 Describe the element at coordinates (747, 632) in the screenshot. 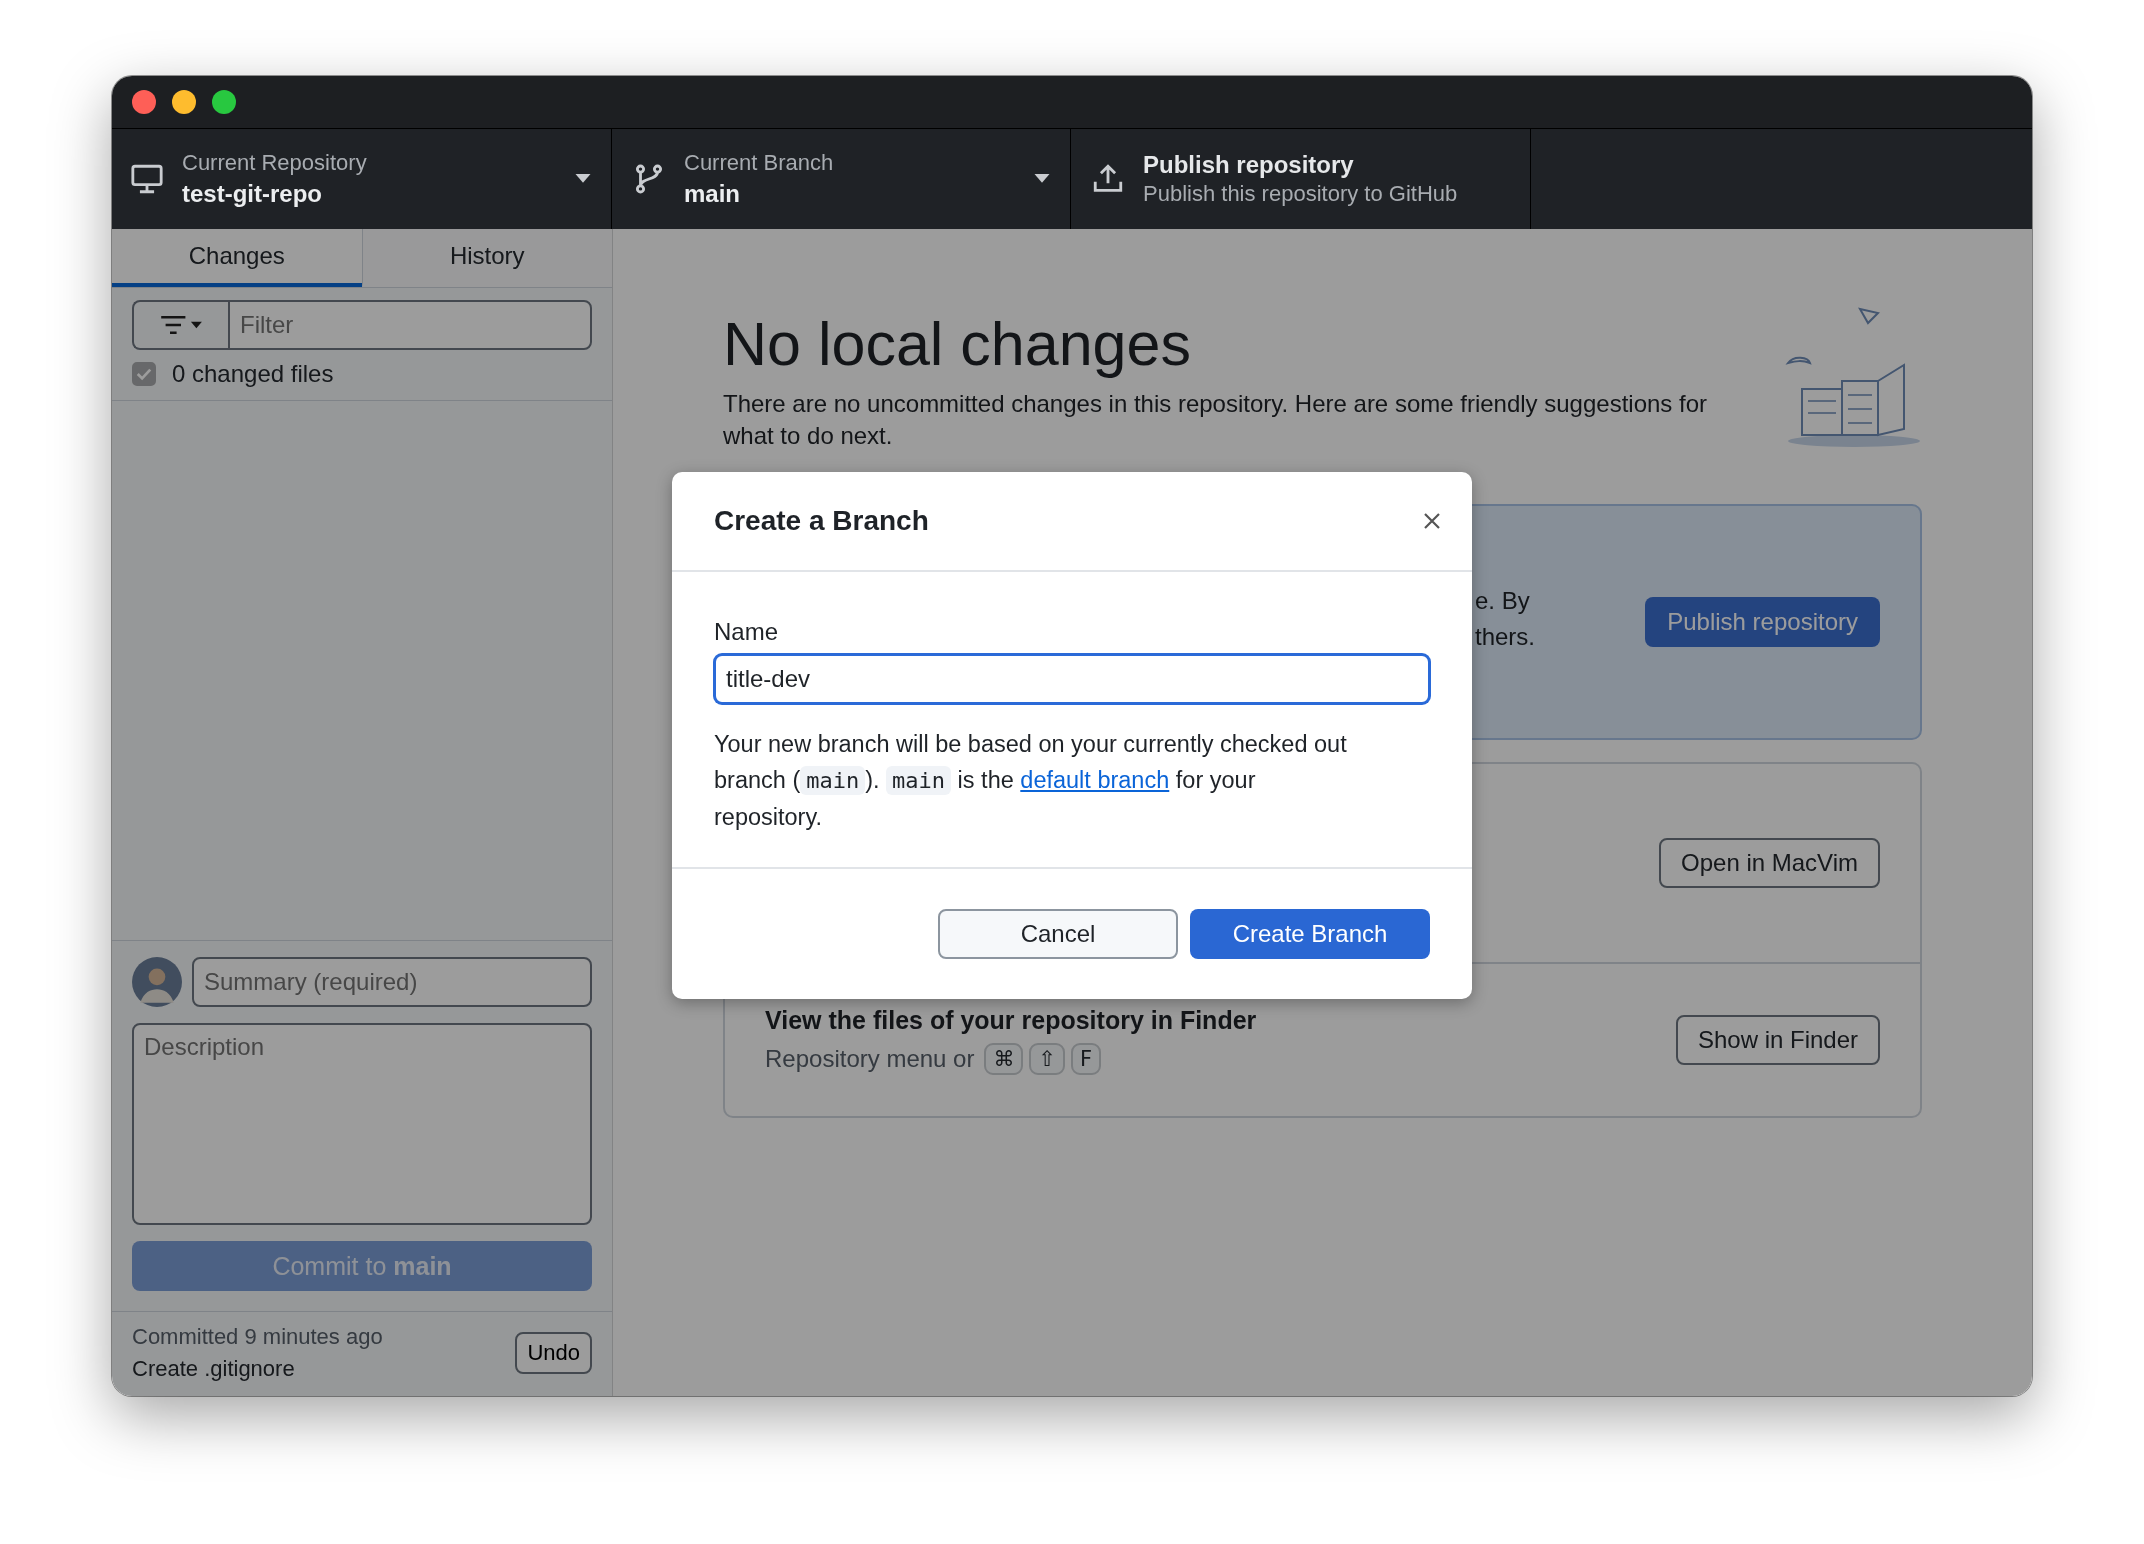

I see `name-label: Name` at that location.